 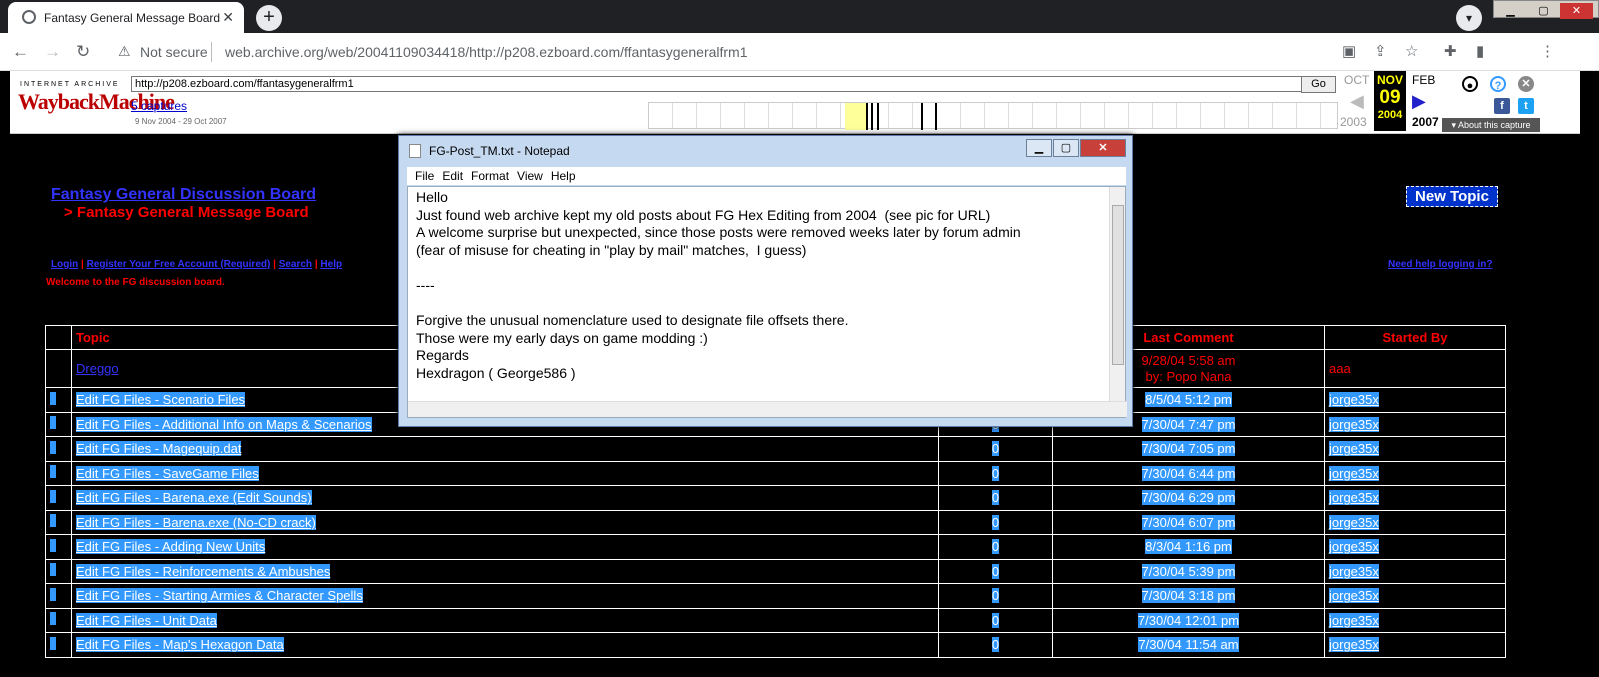 I want to click on search-link: Search, so click(x=295, y=264).